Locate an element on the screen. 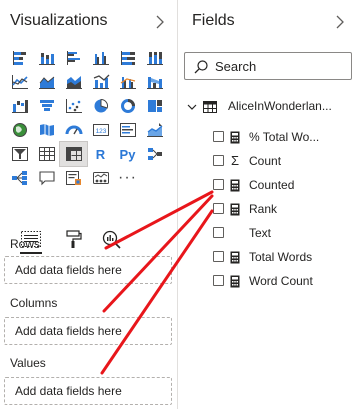 The width and height of the screenshot is (355, 409). stacked-bar-chart-icon is located at coordinates (19, 58).